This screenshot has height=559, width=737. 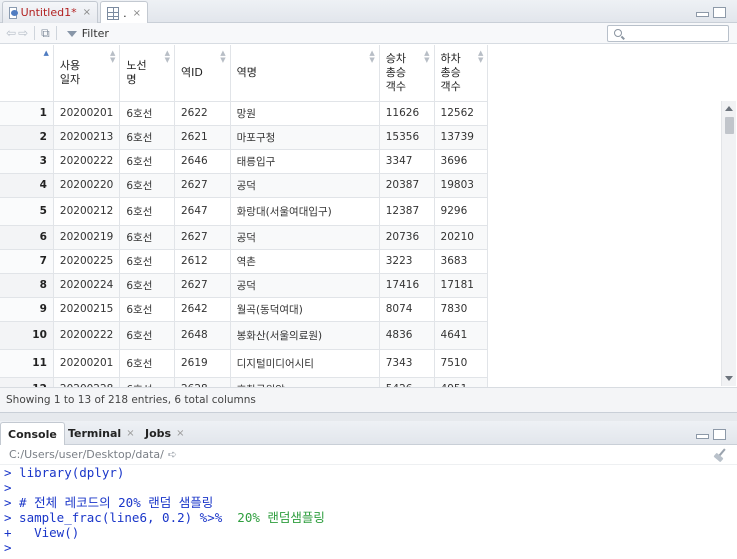 What do you see at coordinates (360, 261) in the screenshot?
I see `table-row: 7 20200225 6호선 2612 역촌 3223 3683` at bounding box center [360, 261].